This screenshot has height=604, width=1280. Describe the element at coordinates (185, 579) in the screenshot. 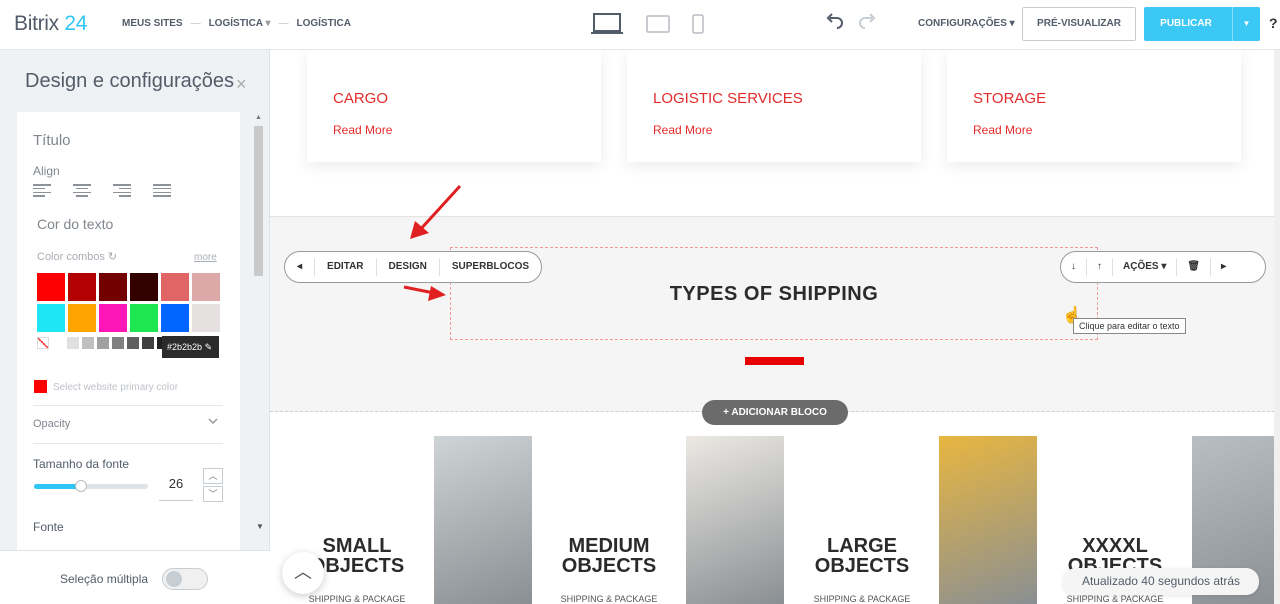

I see `multi-select-toggle` at that location.